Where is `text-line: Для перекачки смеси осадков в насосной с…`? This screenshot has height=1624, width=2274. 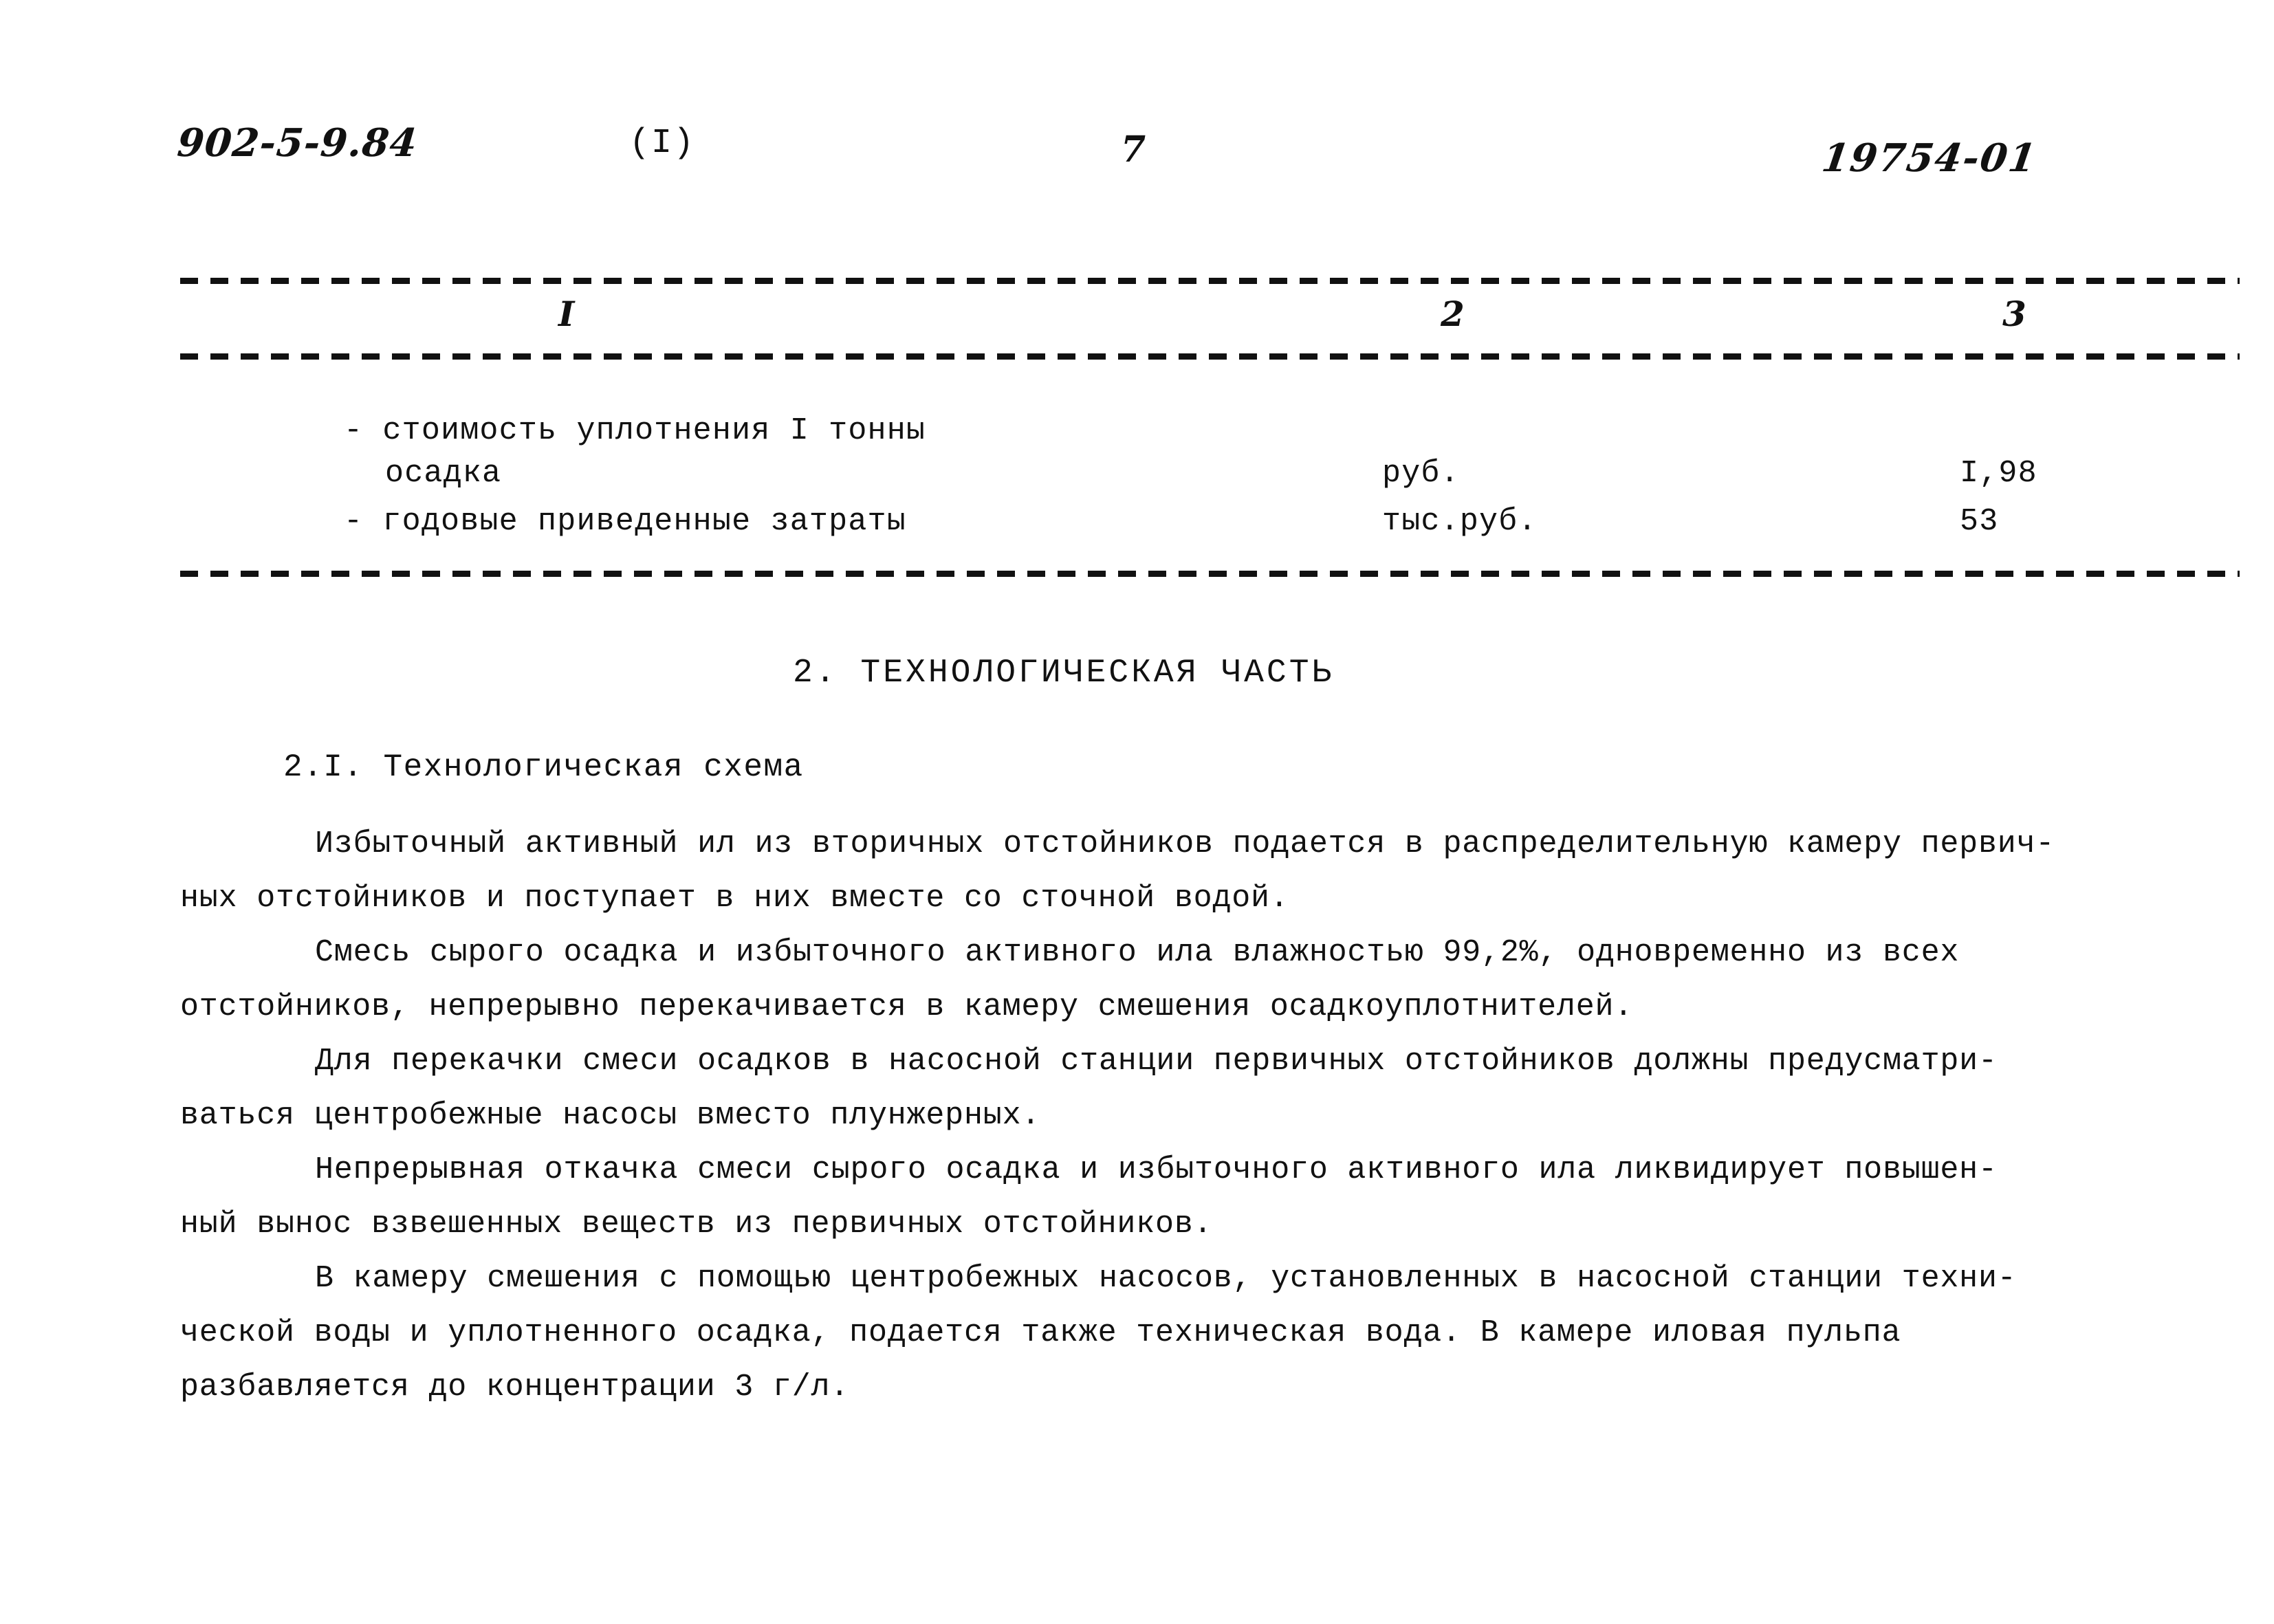
text-line: Для перекачки смеси осадков в насосной с… is located at coordinates (1156, 1061).